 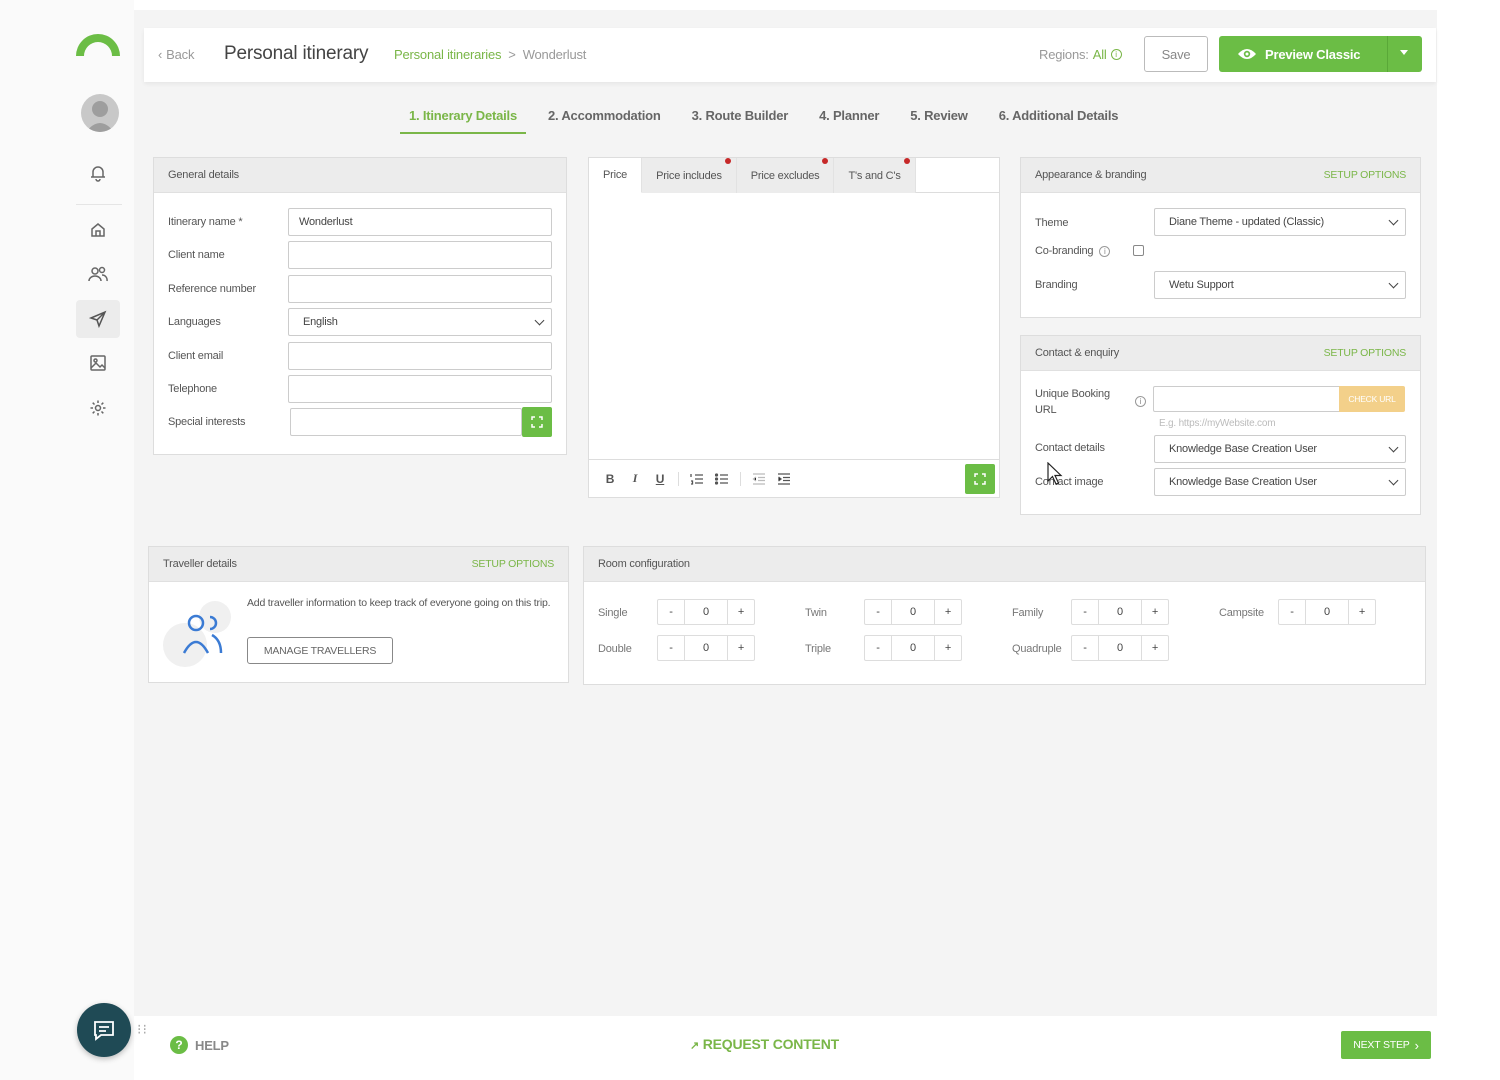 I want to click on room-label-triple: Triple, so click(x=818, y=649).